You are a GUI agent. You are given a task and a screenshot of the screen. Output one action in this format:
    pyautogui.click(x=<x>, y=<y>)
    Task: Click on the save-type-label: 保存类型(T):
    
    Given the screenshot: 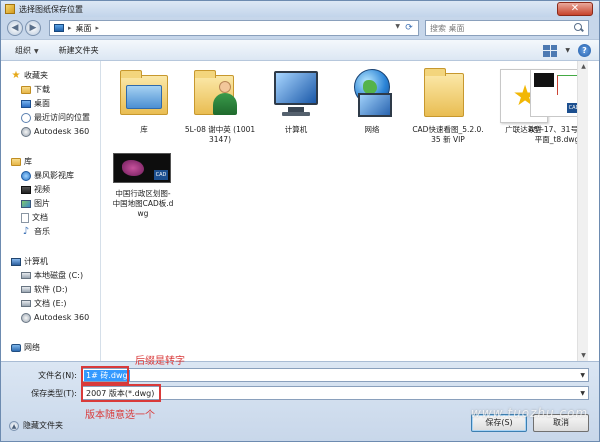 What is the action you would take?
    pyautogui.click(x=54, y=393)
    